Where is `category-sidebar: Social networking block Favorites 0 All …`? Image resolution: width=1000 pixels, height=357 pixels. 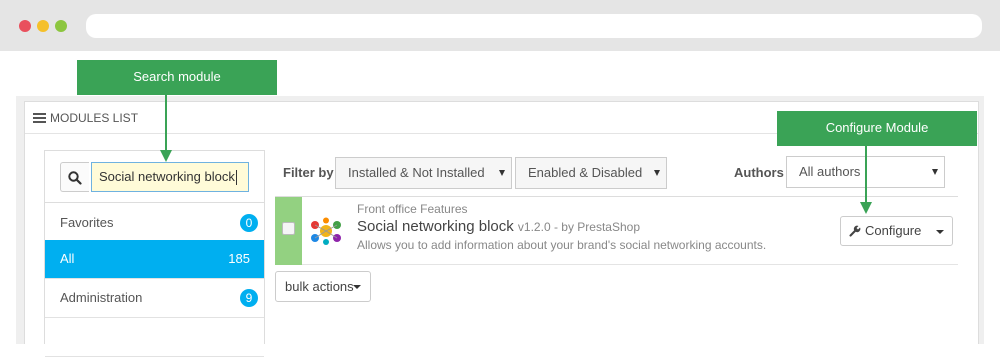 category-sidebar: Social networking block Favorites 0 All … is located at coordinates (154, 253).